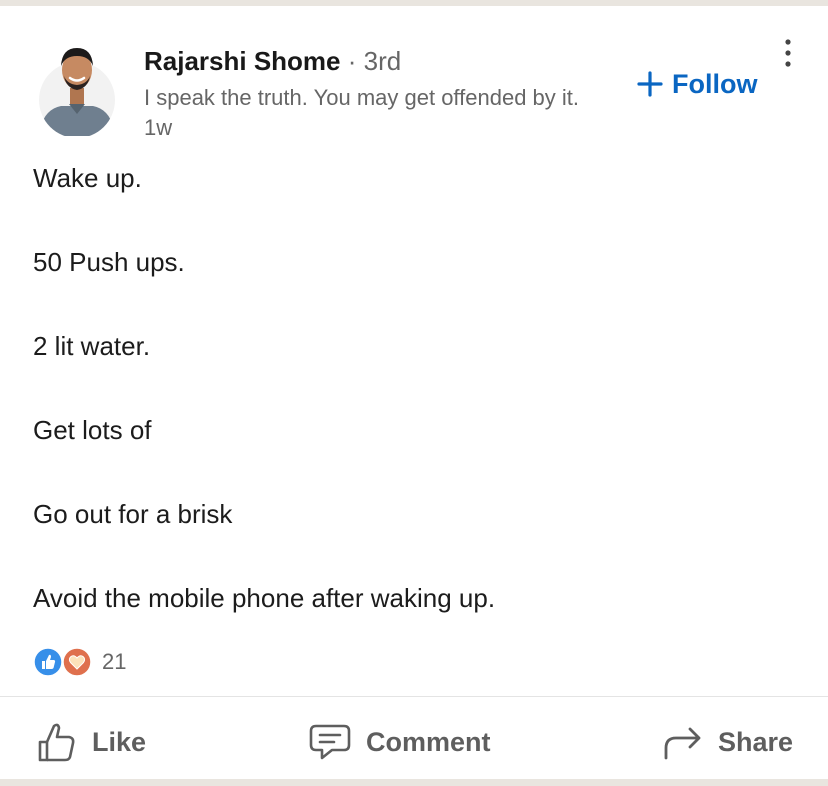  What do you see at coordinates (715, 83) in the screenshot?
I see `follow-label: Follow` at bounding box center [715, 83].